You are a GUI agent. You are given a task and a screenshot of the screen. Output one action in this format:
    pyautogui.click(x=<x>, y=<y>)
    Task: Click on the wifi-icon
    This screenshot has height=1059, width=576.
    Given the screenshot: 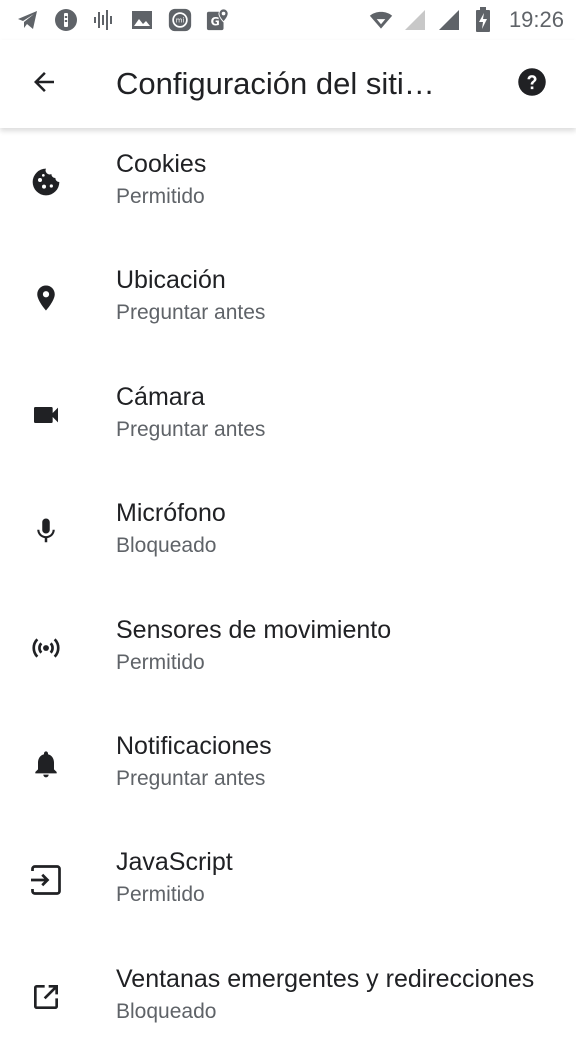 What is the action you would take?
    pyautogui.click(x=381, y=20)
    